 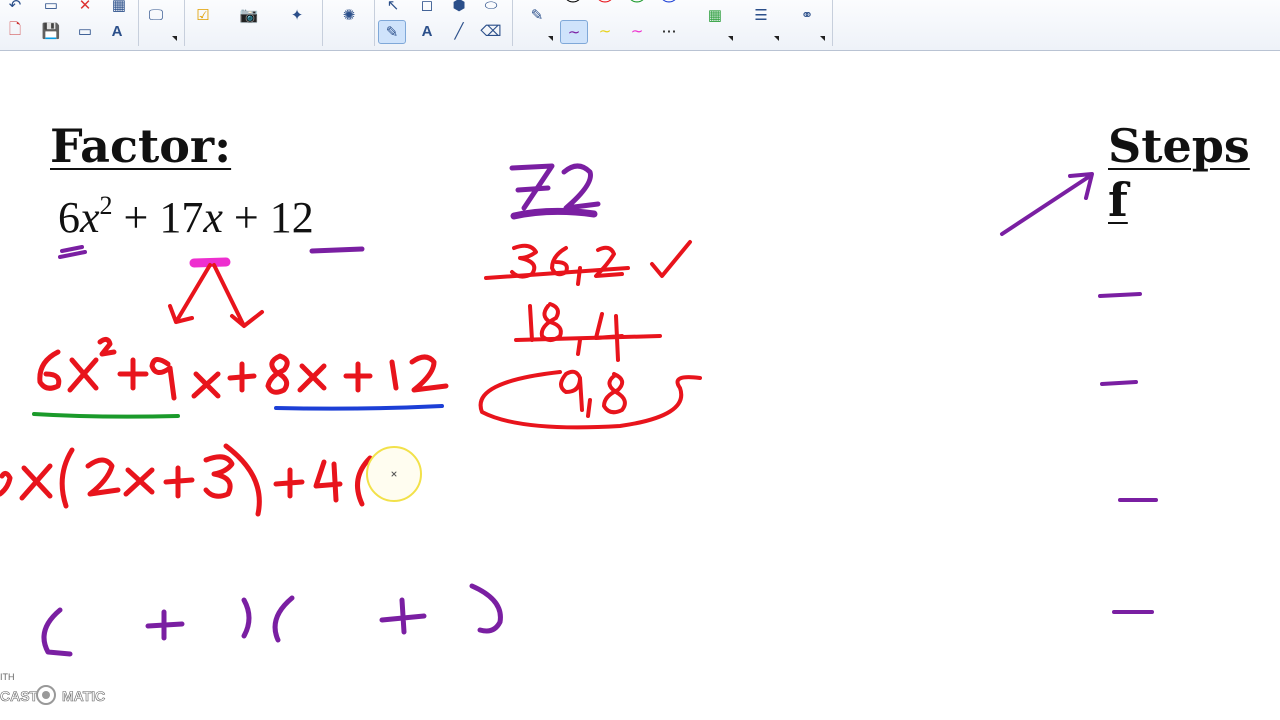 I want to click on screencast-watermark: ITH CAST MATIC, so click(x=60, y=693).